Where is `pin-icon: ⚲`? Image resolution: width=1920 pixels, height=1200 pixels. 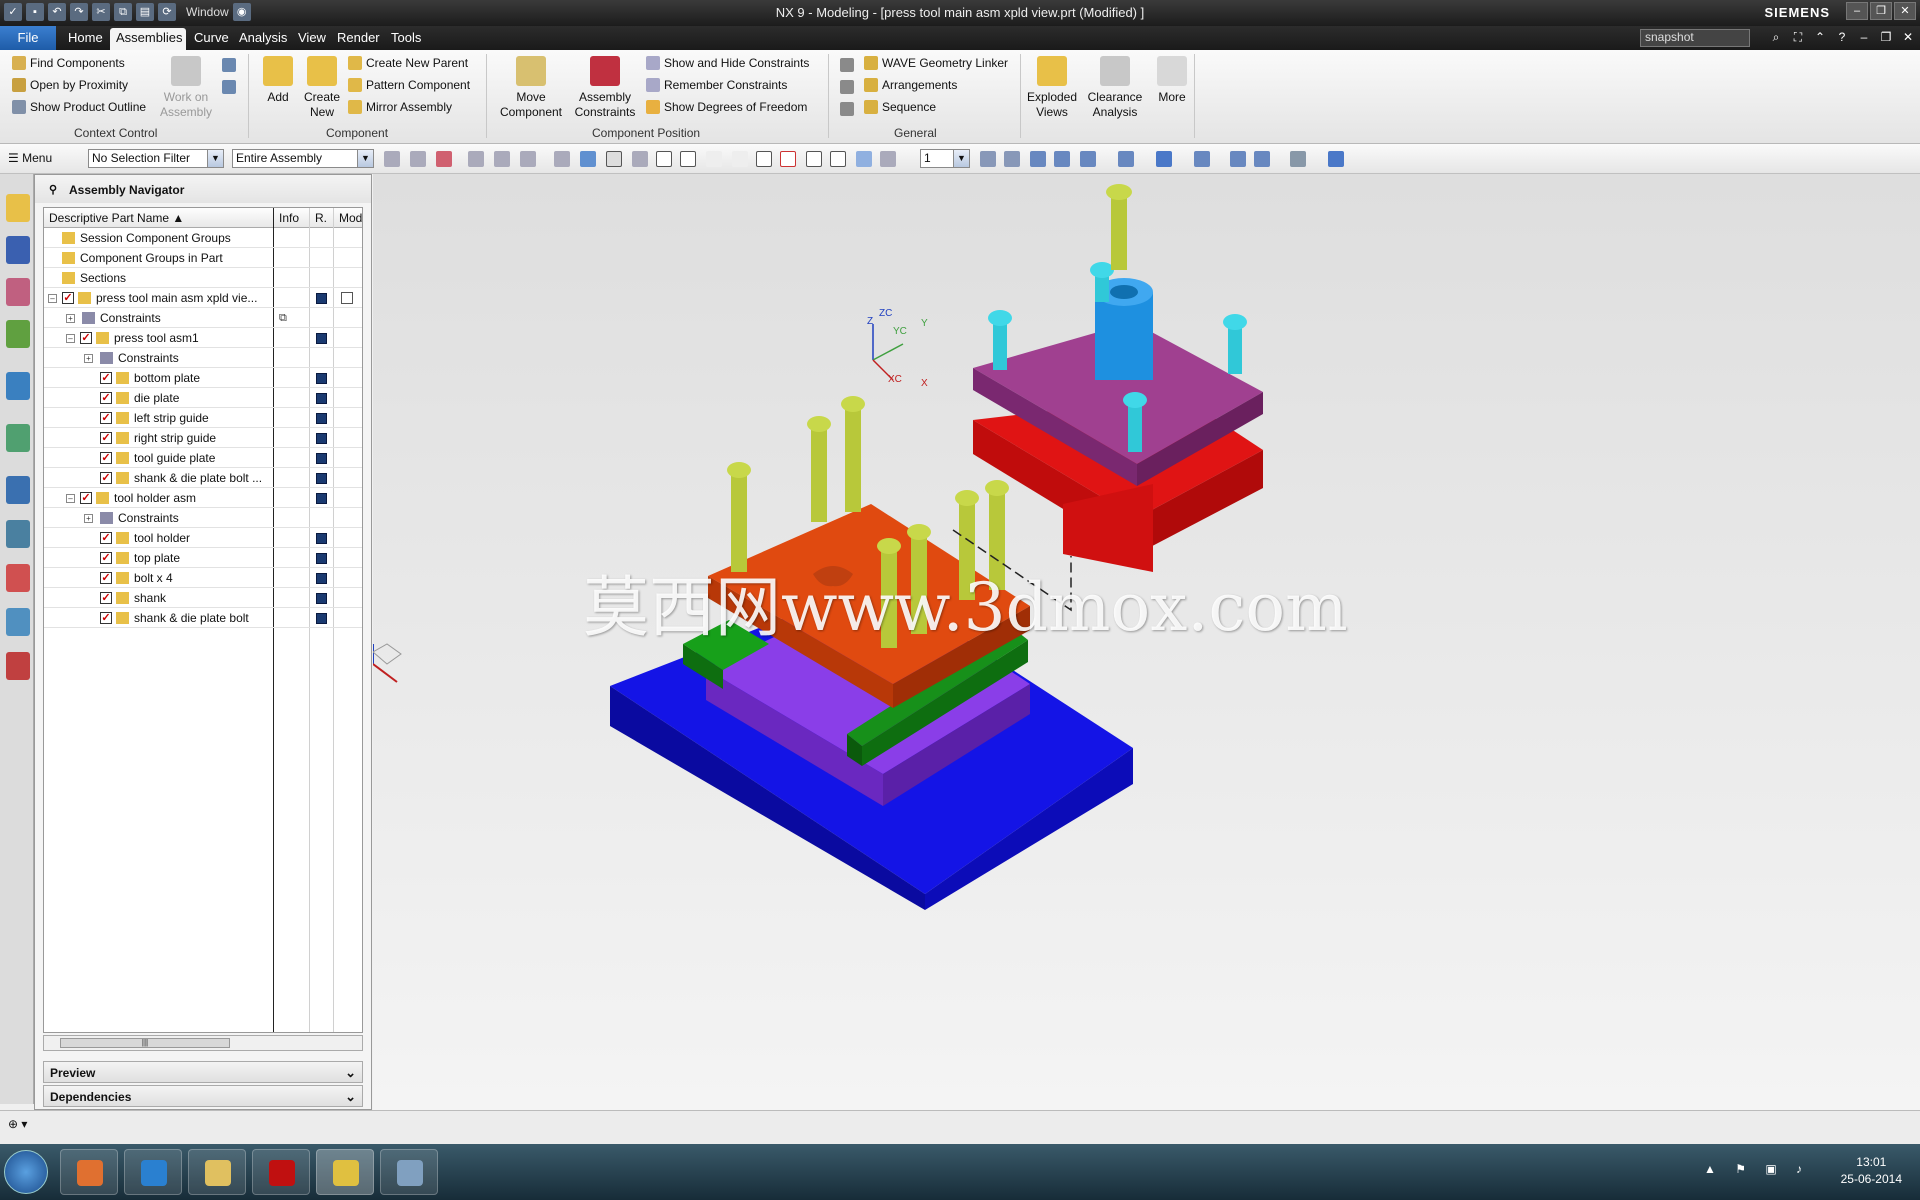 pin-icon: ⚲ is located at coordinates (53, 189).